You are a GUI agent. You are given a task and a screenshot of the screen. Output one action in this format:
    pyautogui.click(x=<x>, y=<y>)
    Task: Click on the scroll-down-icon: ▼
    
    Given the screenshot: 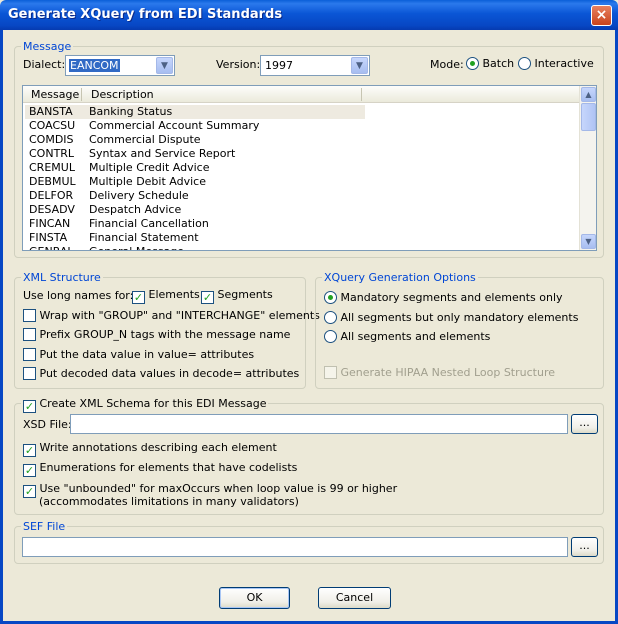 What is the action you would take?
    pyautogui.click(x=588, y=241)
    